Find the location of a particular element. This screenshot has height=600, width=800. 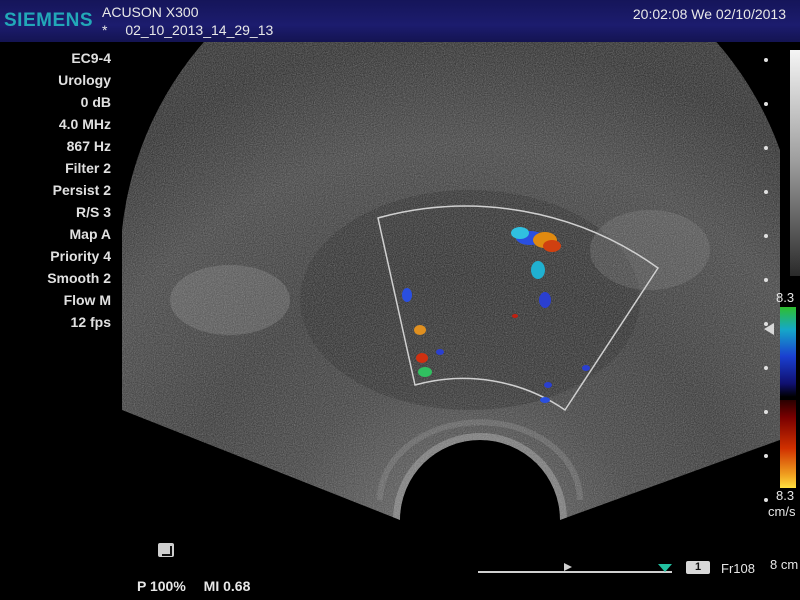

frame-number: Fr108 is located at coordinates (738, 568).